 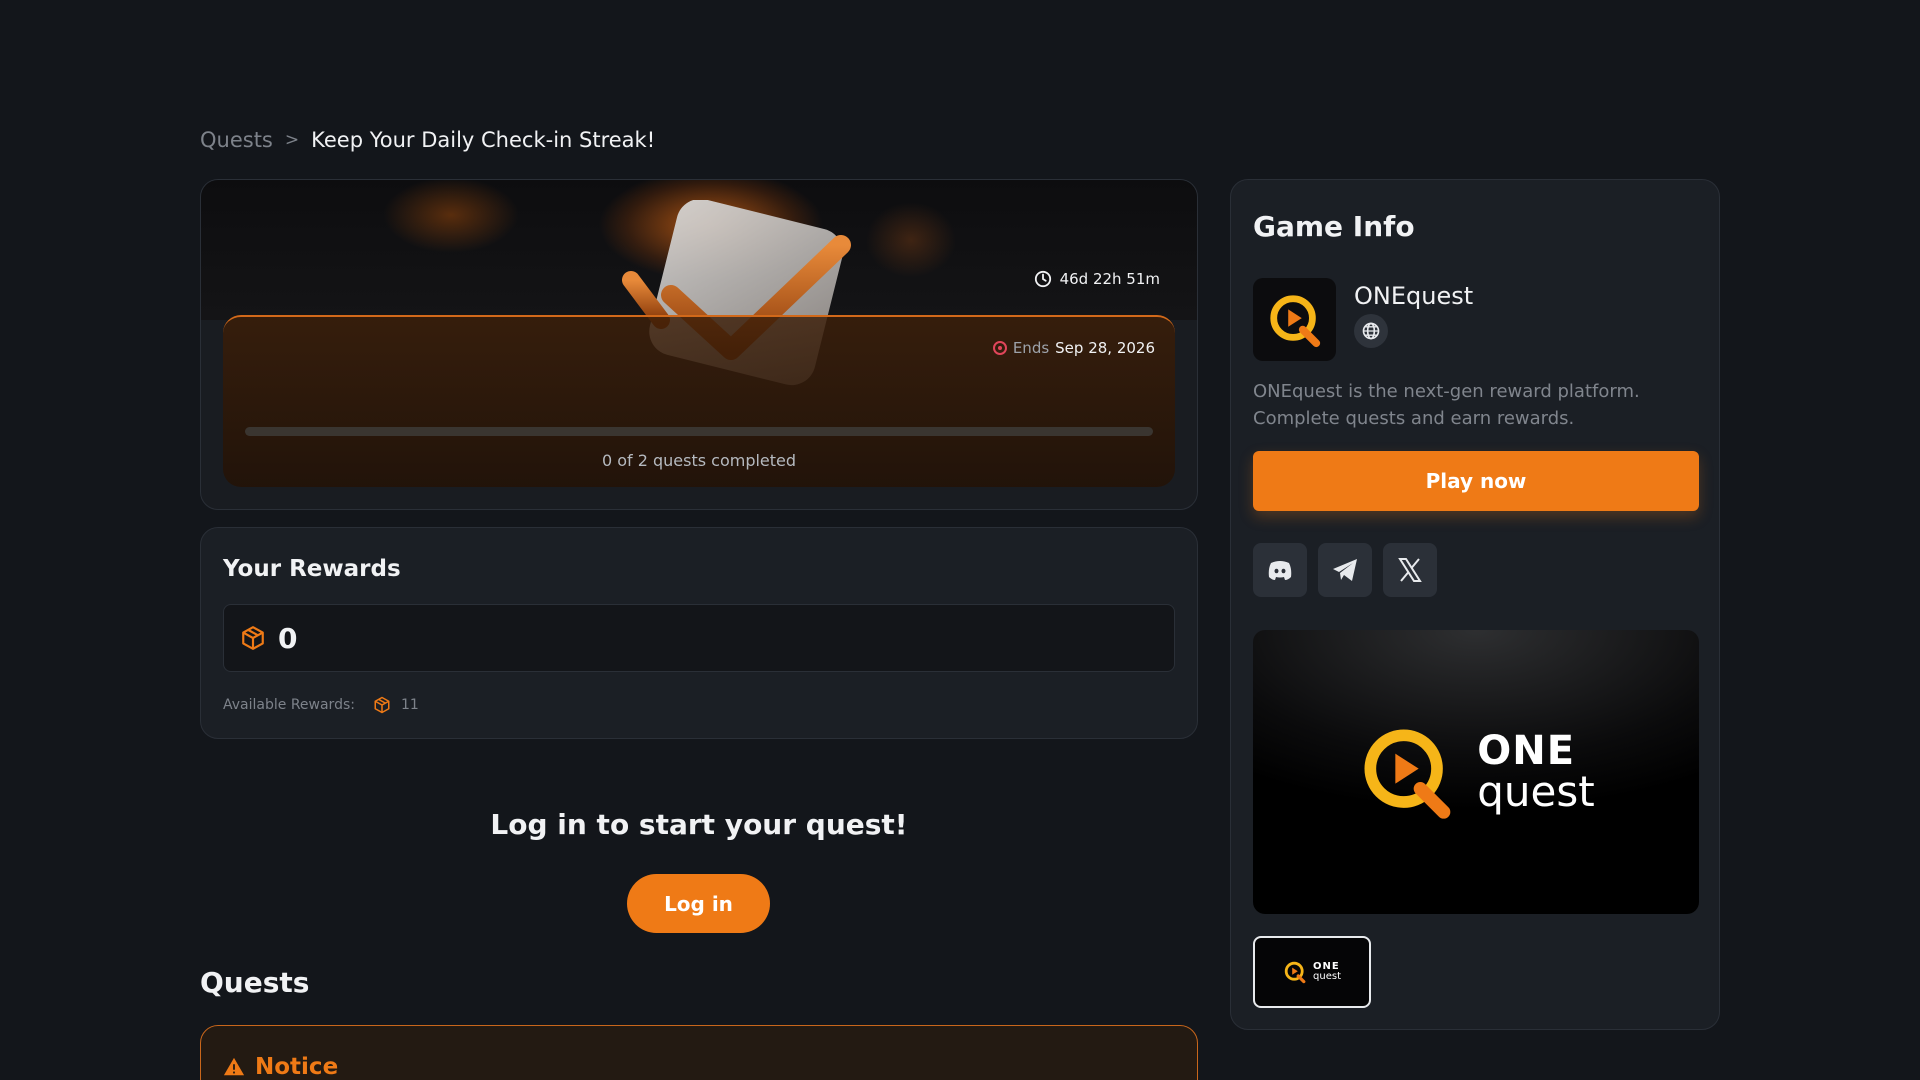 I want to click on available-rewards: Available Rewards: 11, so click(x=321, y=705).